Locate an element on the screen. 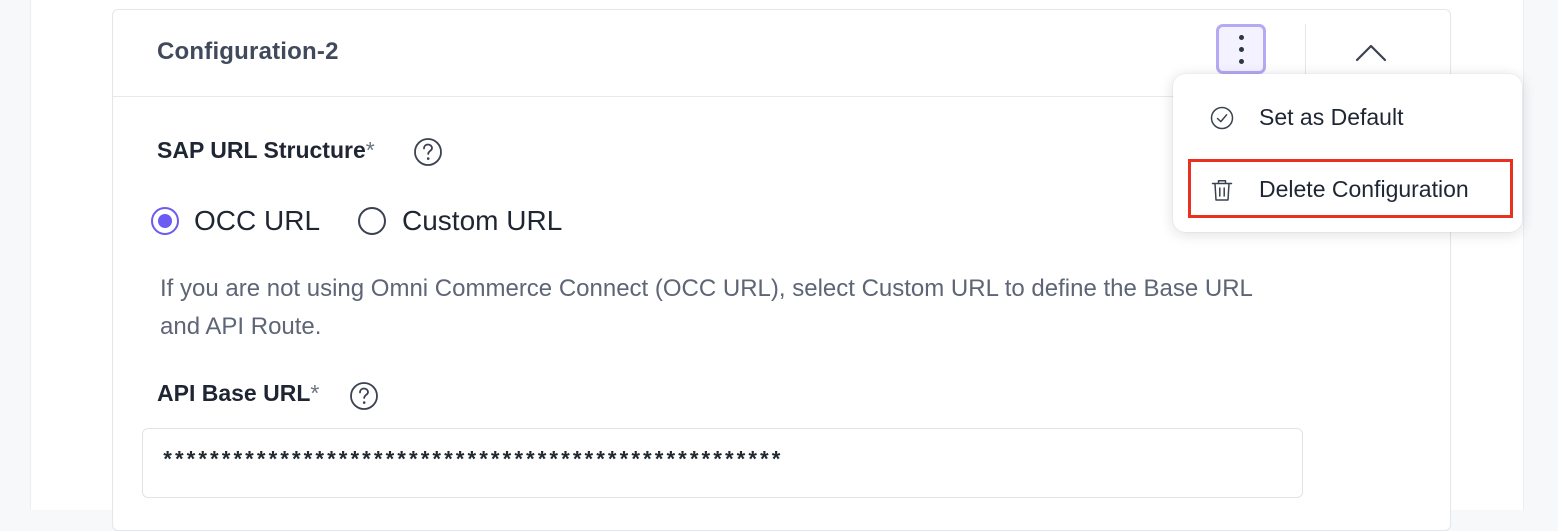 Image resolution: width=1558 pixels, height=531 pixels. url-structure-label: SAP URL Structure* is located at coordinates (266, 150).